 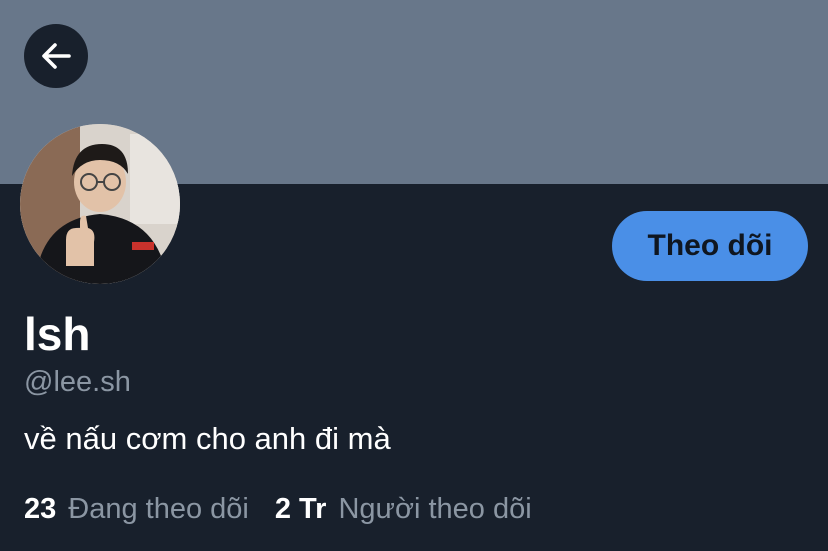 I want to click on avatar, so click(x=100, y=204).